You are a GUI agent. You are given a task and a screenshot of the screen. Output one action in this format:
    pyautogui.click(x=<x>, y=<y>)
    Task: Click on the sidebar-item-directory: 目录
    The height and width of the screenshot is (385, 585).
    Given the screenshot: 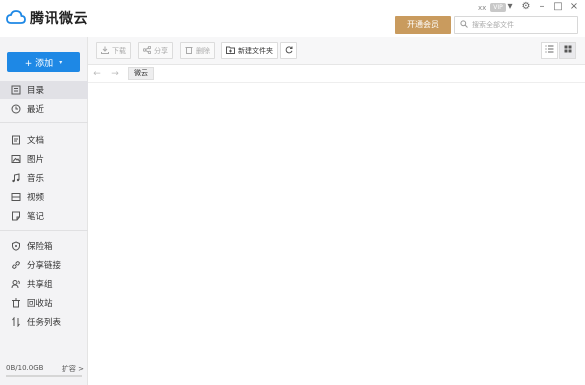 What is the action you would take?
    pyautogui.click(x=44, y=90)
    